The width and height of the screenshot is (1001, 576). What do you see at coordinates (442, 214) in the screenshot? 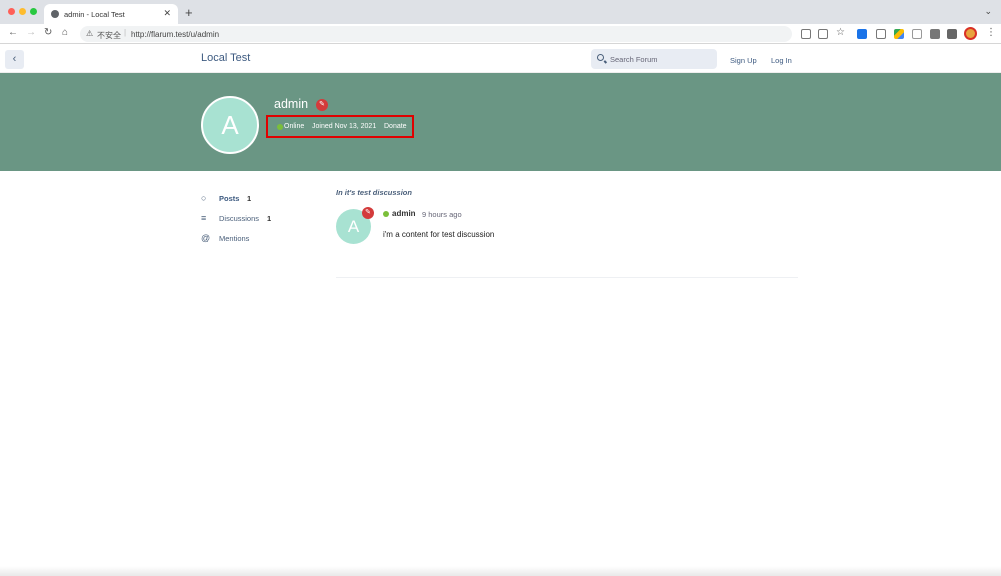
I see `post-timestamp: 9 hours ago` at bounding box center [442, 214].